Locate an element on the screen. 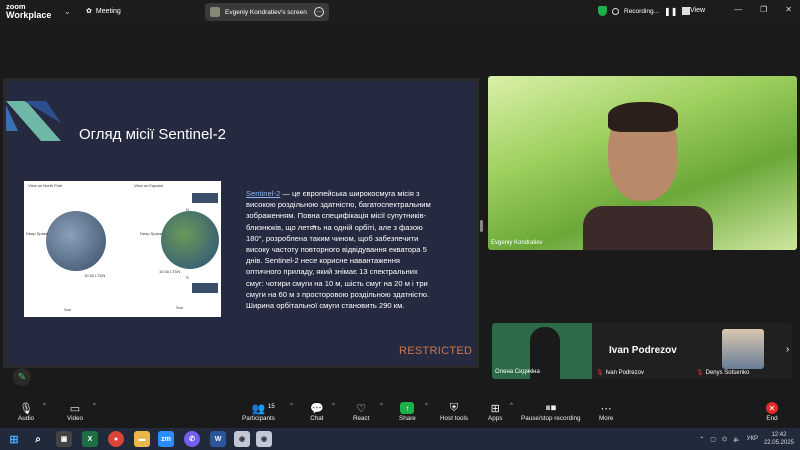 Image resolution: width=800 pixels, height=450 pixels. chevron-down-icon: ⌄ is located at coordinates (67, 11).